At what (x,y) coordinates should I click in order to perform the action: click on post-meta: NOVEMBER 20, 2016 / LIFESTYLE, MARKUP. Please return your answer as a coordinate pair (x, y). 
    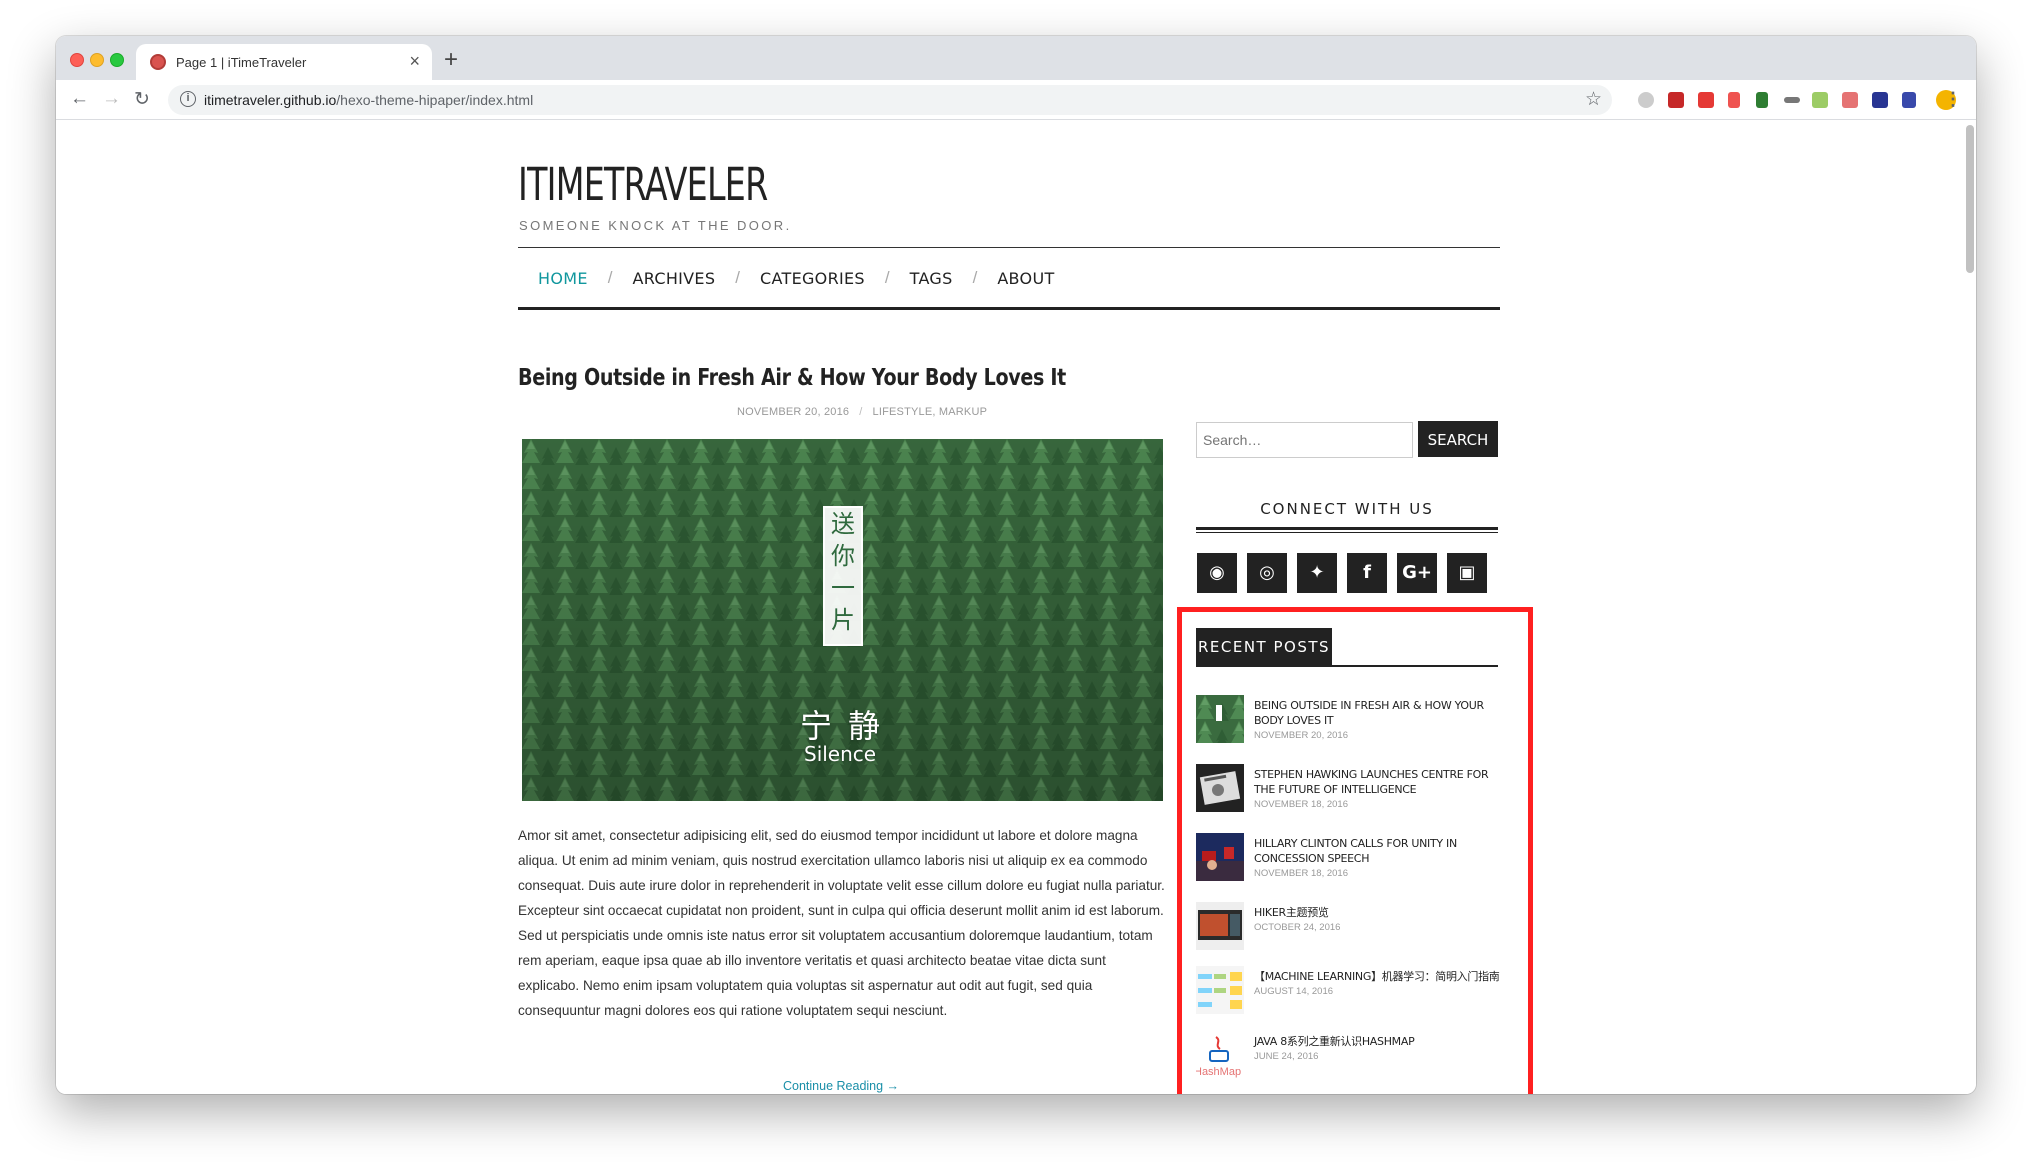
    Looking at the image, I should click on (862, 412).